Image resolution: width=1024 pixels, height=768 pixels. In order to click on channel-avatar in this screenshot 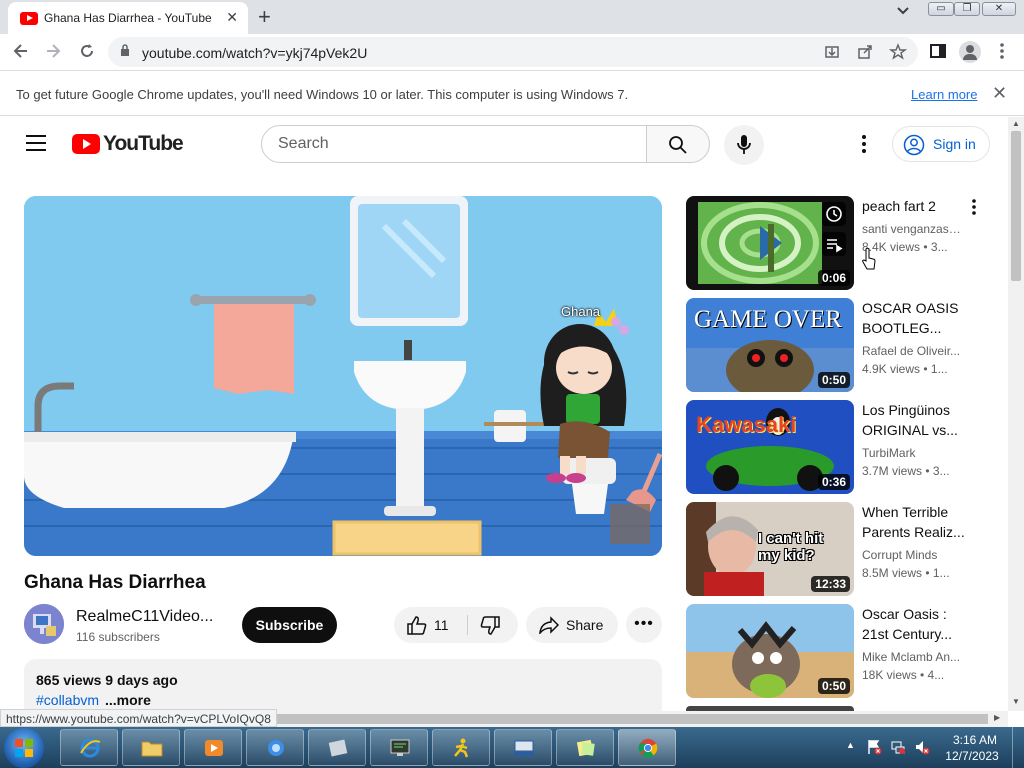, I will do `click(44, 624)`.